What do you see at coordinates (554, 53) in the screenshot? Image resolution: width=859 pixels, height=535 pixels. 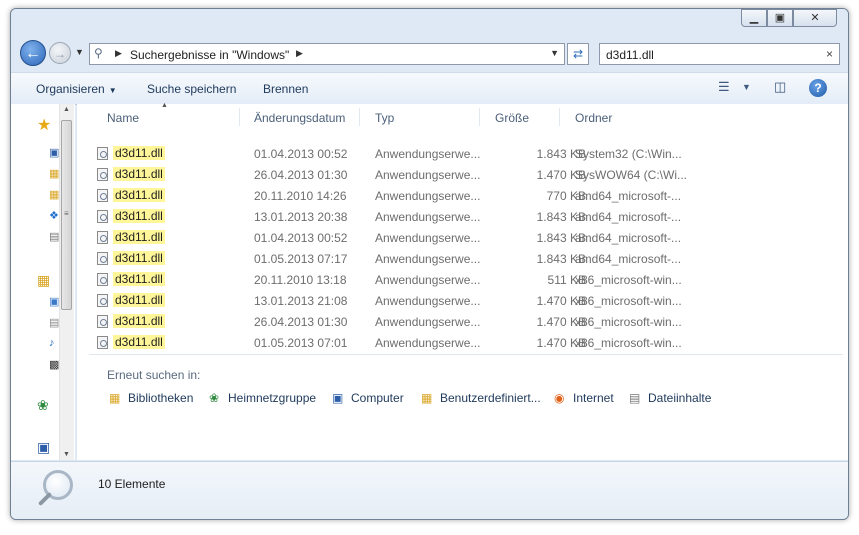 I see `address-dropdown-icon: ▼` at bounding box center [554, 53].